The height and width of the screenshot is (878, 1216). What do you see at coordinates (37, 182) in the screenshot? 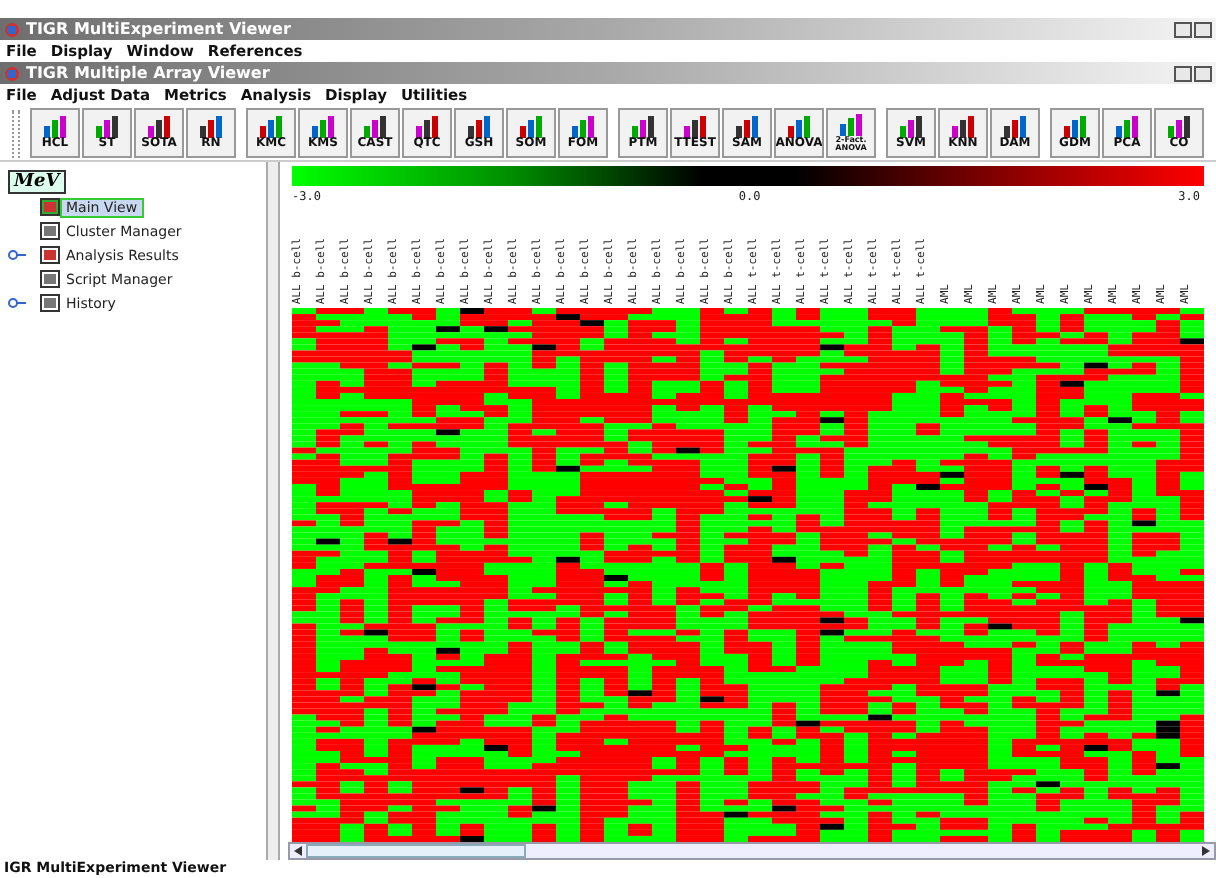
I see `app-logo: MeV` at bounding box center [37, 182].